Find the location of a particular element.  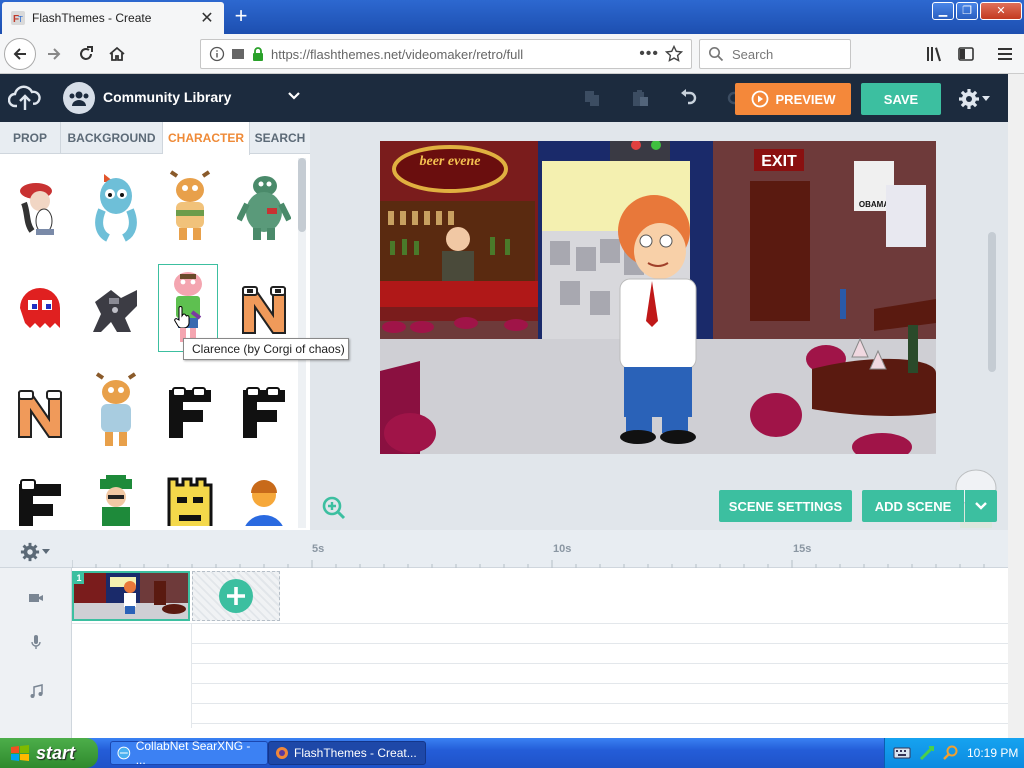

settings-menu-button is located at coordinates (974, 99).